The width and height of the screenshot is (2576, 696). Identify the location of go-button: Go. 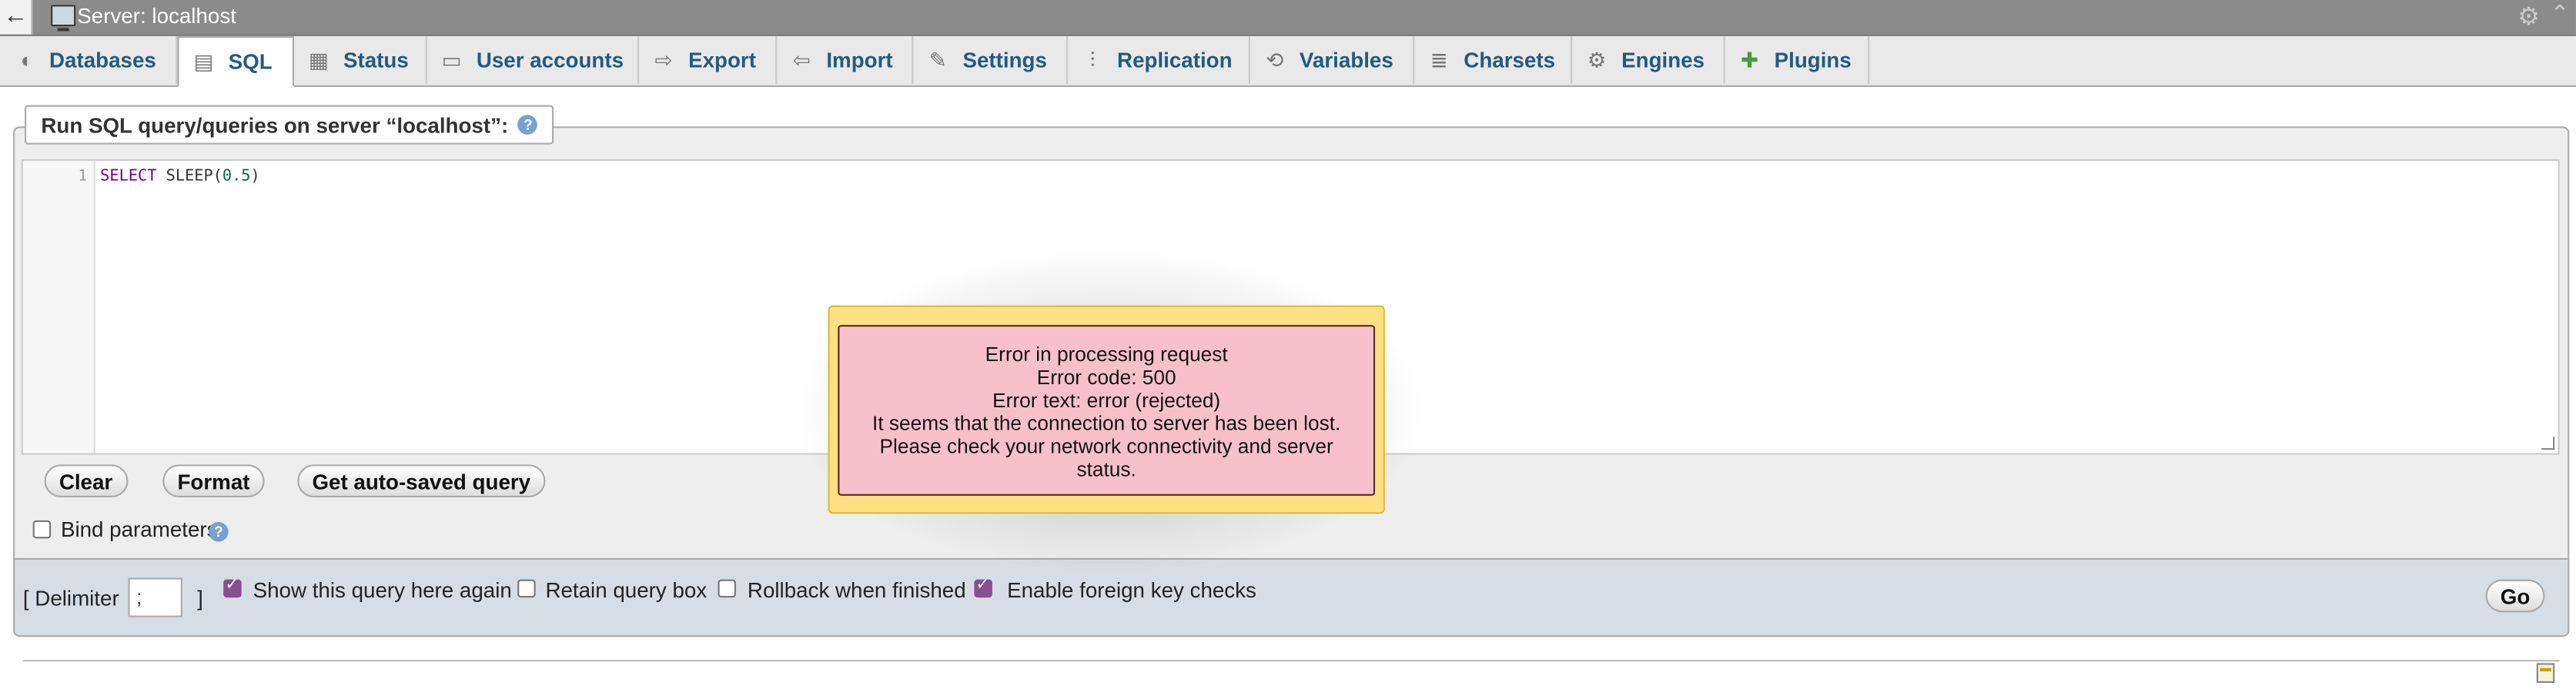
(2515, 596).